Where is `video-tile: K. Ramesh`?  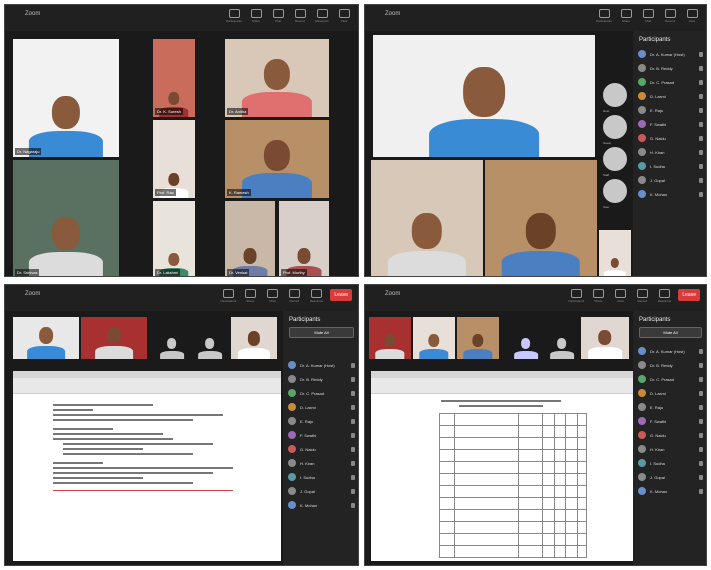 video-tile: K. Ramesh is located at coordinates (277, 159).